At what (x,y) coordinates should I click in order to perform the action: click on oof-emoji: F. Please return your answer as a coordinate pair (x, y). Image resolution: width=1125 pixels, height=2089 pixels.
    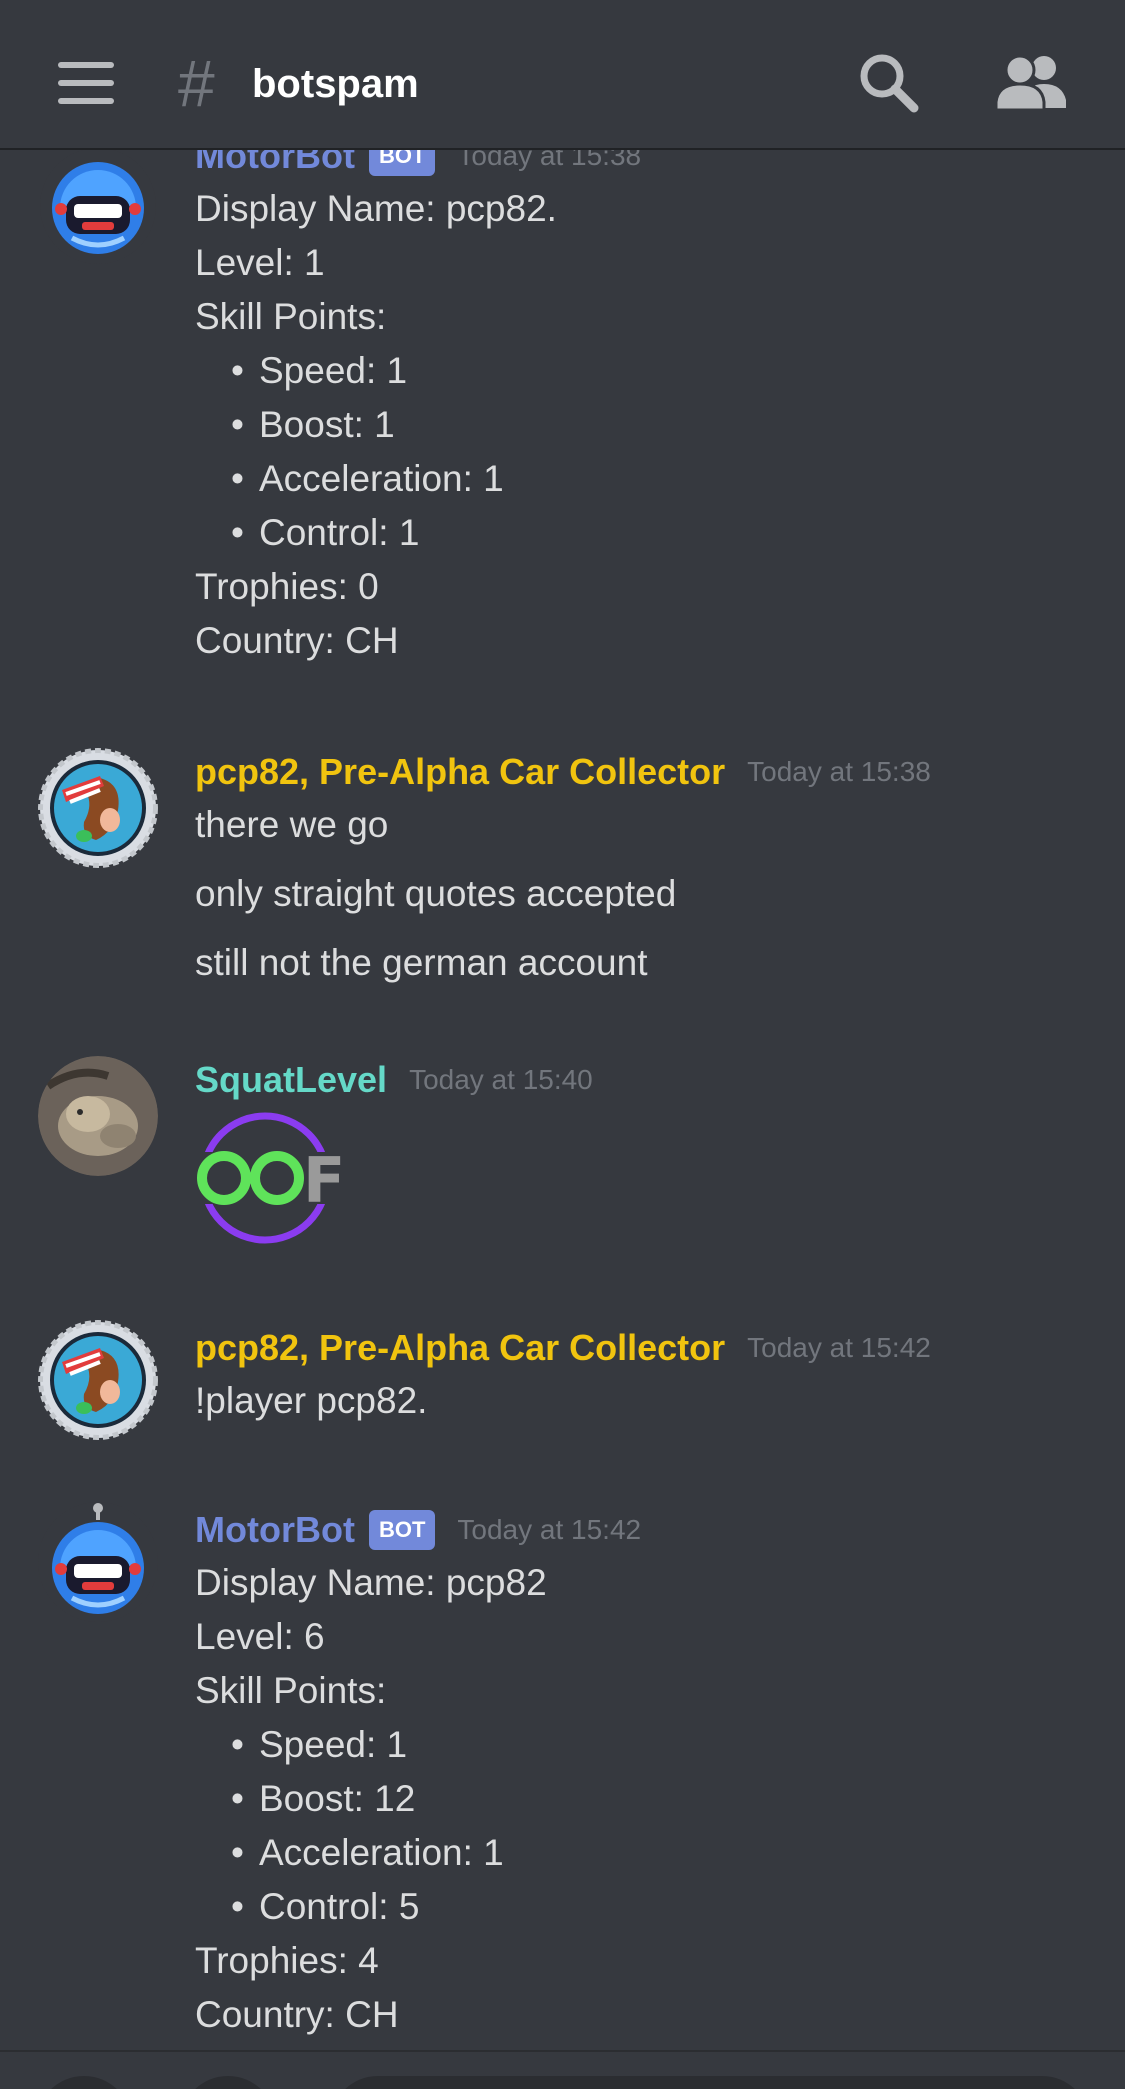
    Looking at the image, I should click on (270, 1178).